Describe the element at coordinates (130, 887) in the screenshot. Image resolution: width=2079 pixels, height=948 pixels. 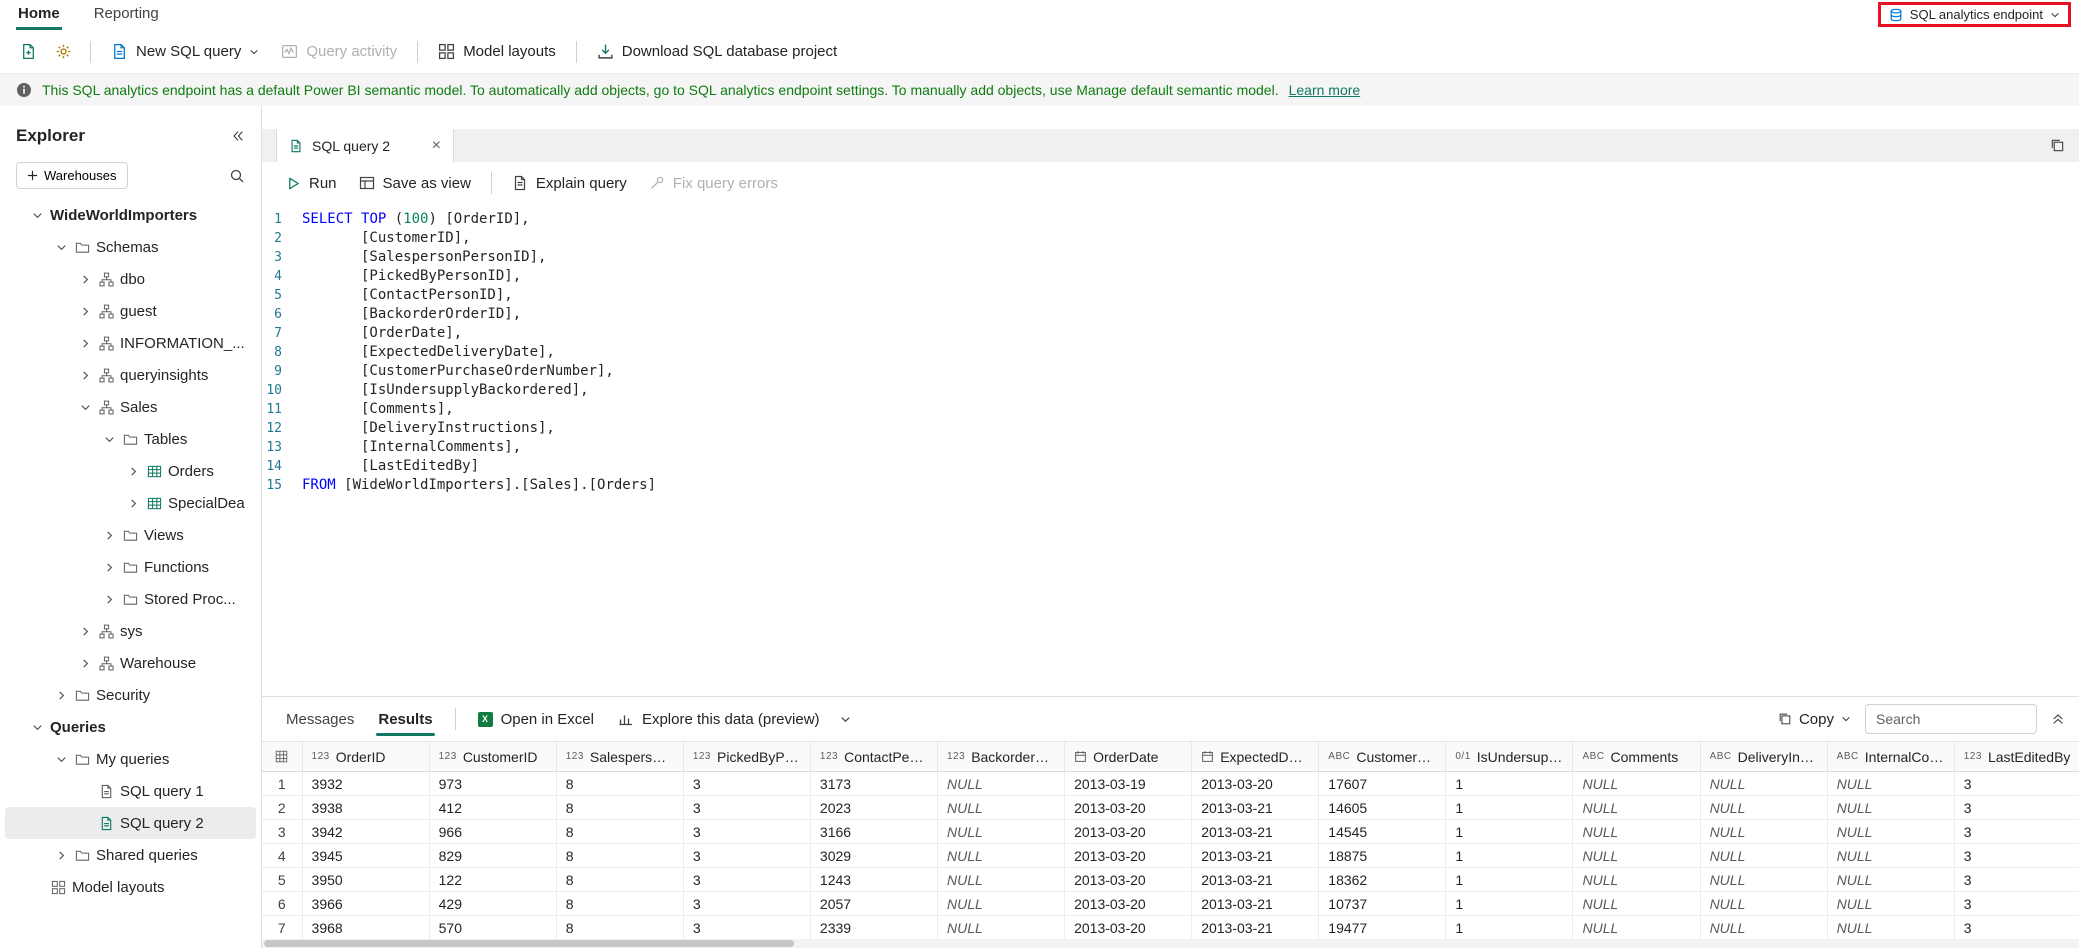
I see `tree-item-model-layouts: Model layouts` at that location.